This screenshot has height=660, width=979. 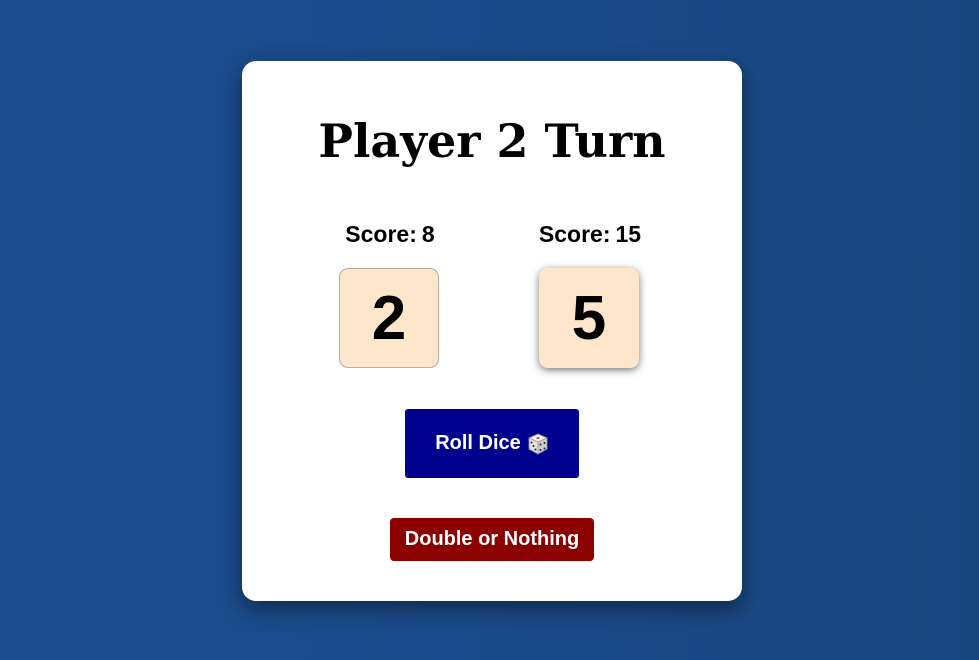 I want to click on player-2-panel: Score: 15 5, so click(x=590, y=293).